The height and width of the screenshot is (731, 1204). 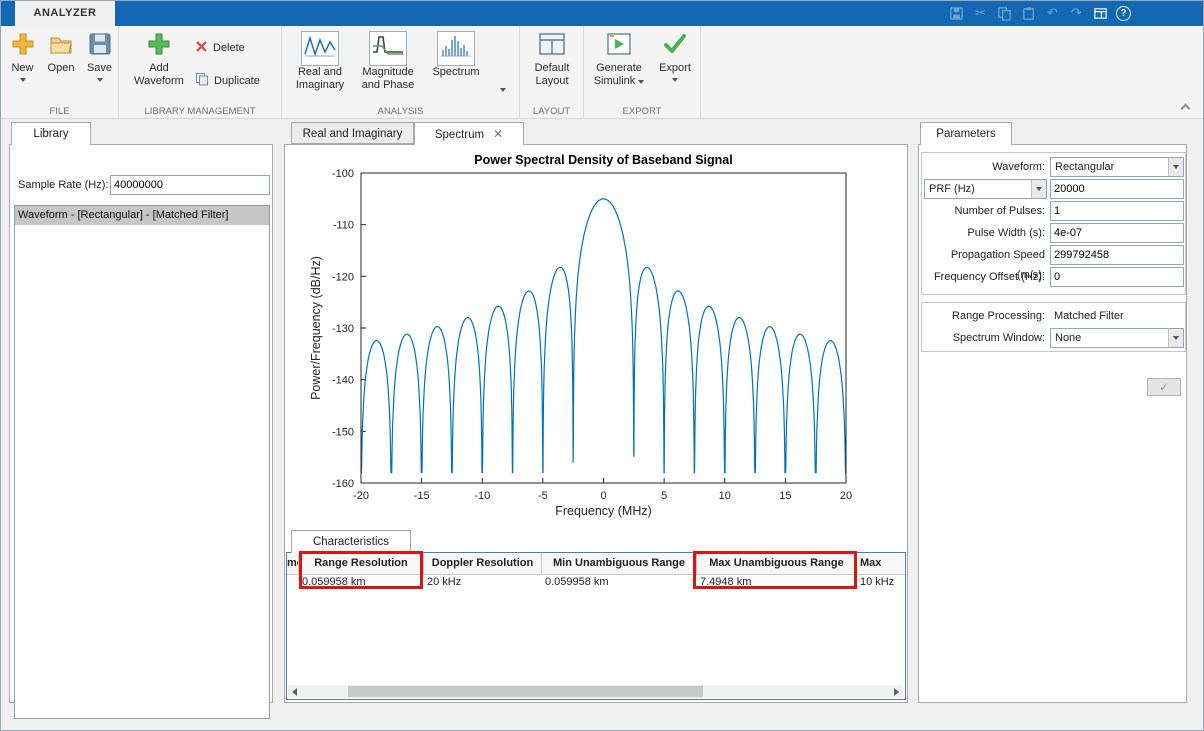 What do you see at coordinates (1117, 233) in the screenshot?
I see `pulse-width-input` at bounding box center [1117, 233].